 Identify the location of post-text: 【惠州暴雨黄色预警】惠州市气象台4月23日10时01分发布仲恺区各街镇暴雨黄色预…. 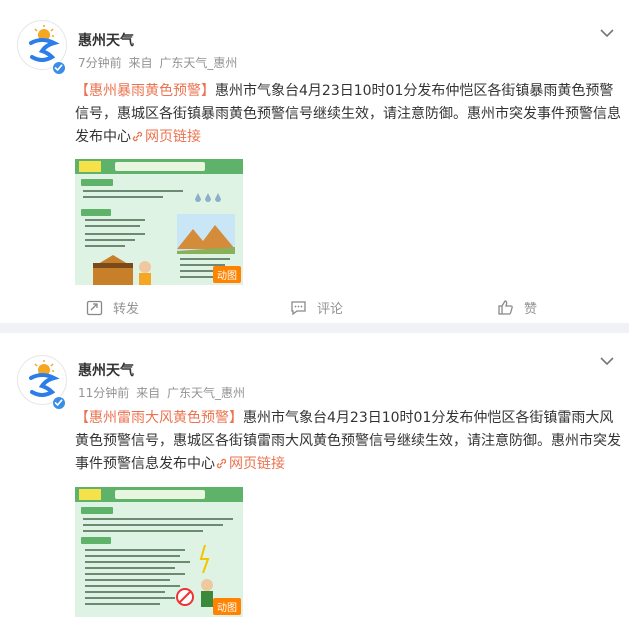
(348, 114).